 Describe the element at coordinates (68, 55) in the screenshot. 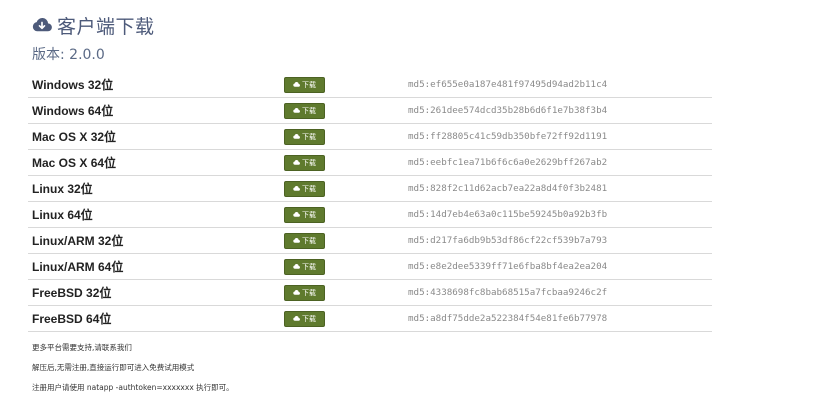

I see `version-label: 版本: 2.0.0` at that location.